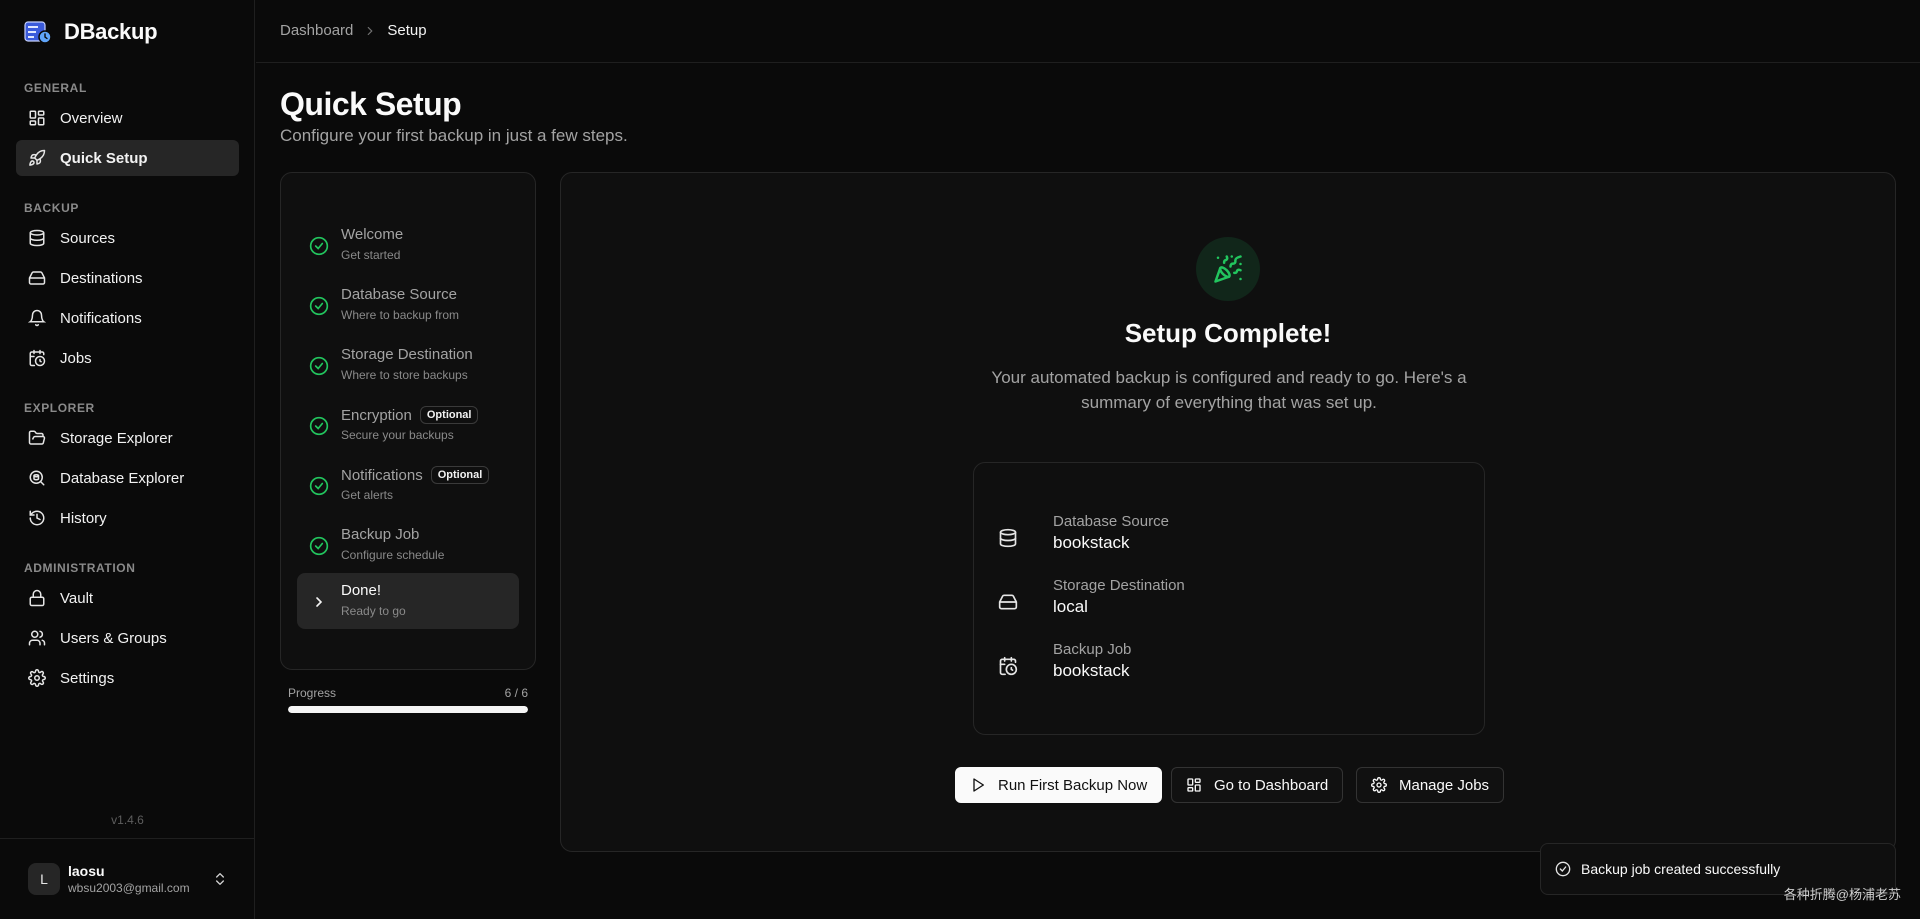 The width and height of the screenshot is (1920, 919). What do you see at coordinates (373, 611) in the screenshot?
I see `step-subtitle: Ready to go` at bounding box center [373, 611].